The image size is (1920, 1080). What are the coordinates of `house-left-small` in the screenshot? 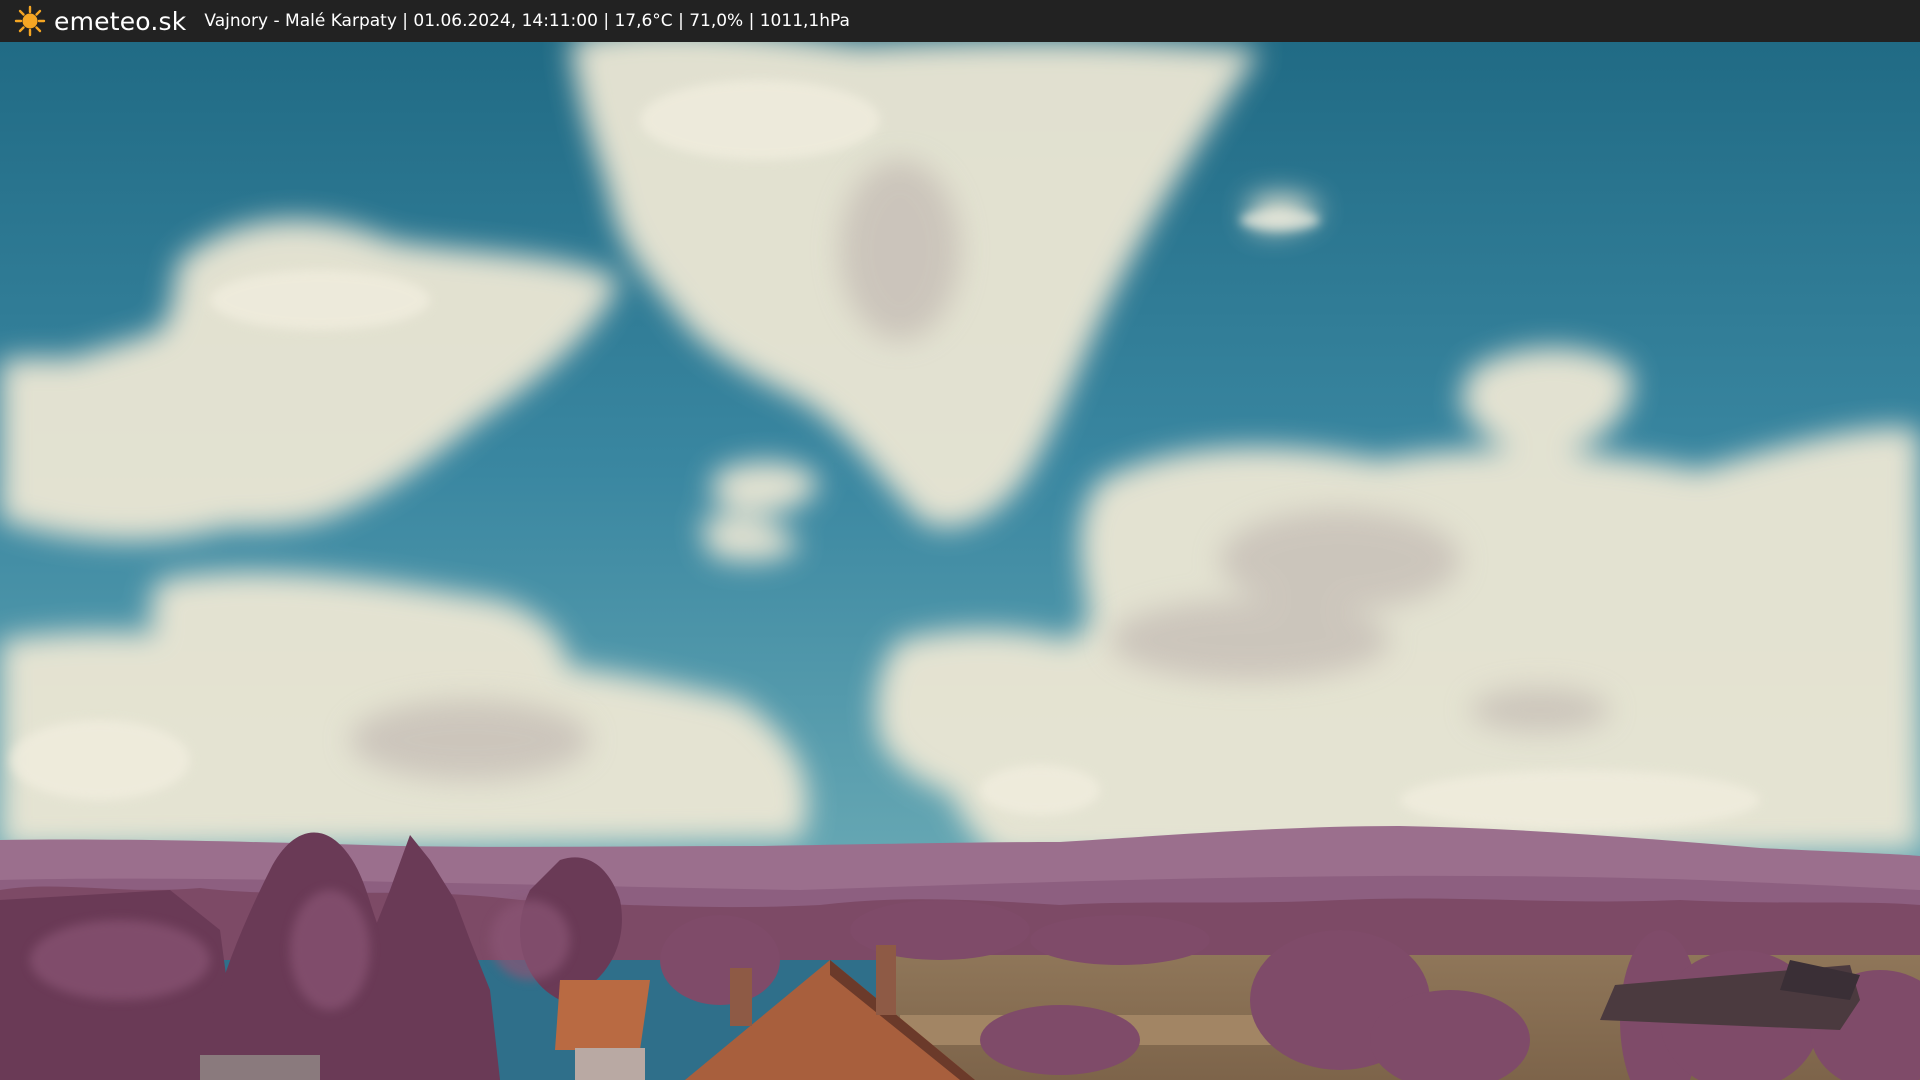 It's located at (260, 1067).